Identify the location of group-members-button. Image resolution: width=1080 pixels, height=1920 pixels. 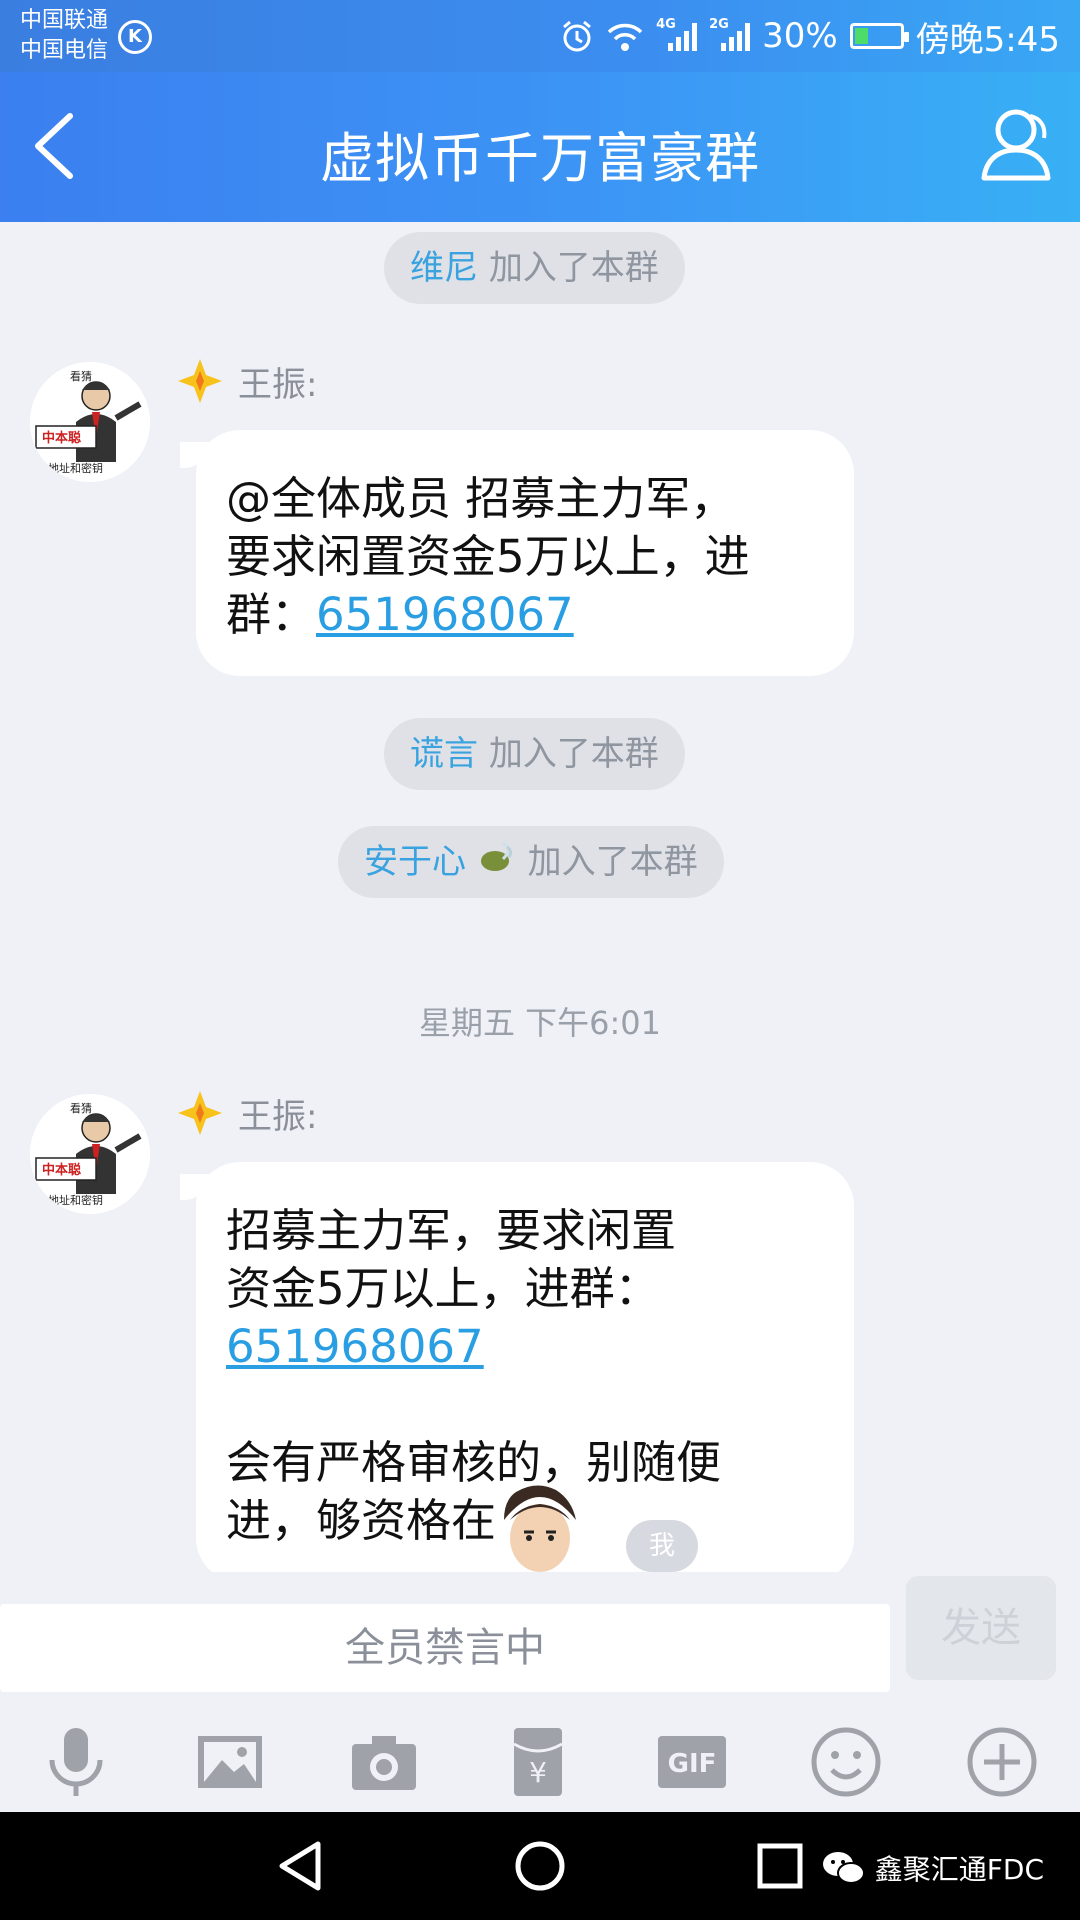
(1016, 145).